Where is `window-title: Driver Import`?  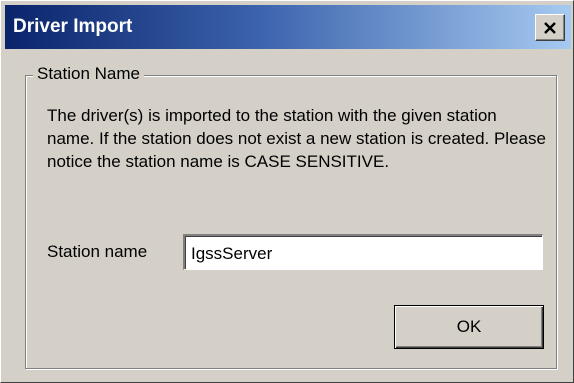
window-title: Driver Import is located at coordinates (73, 26).